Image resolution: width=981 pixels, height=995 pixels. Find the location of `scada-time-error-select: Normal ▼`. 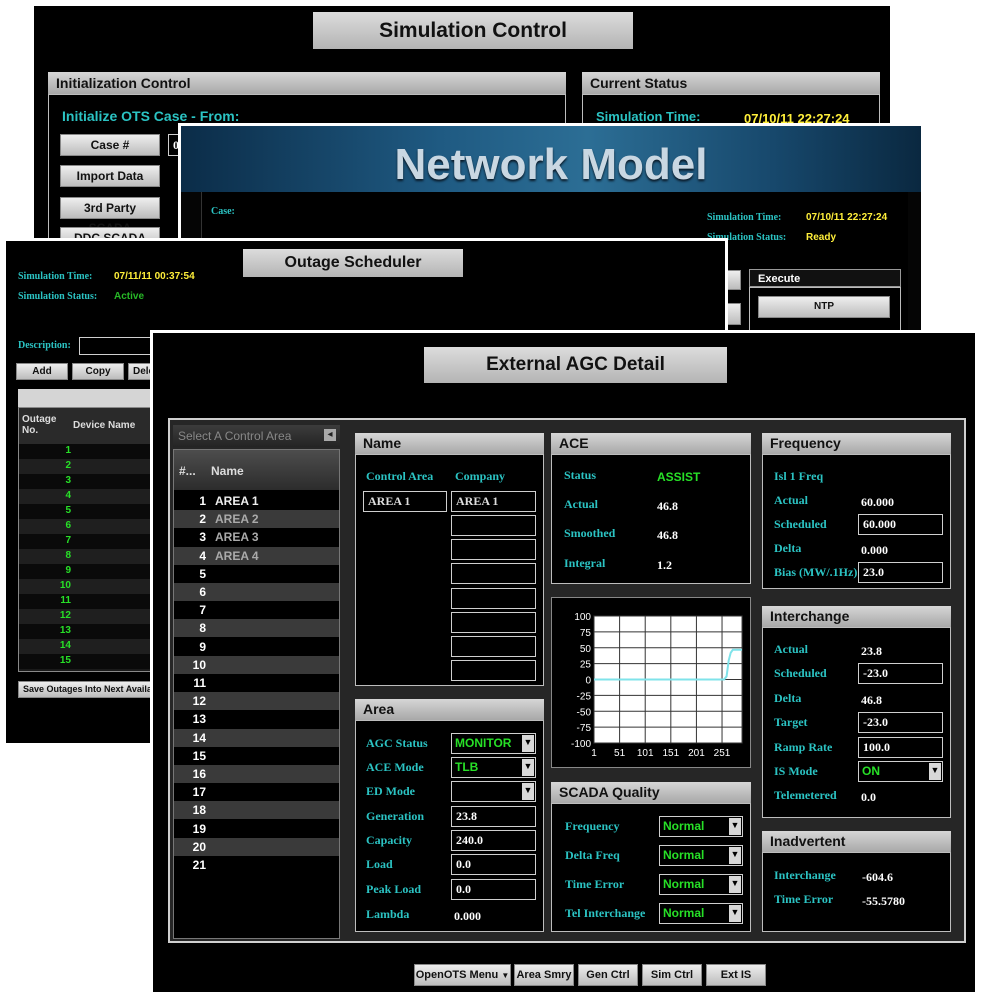

scada-time-error-select: Normal ▼ is located at coordinates (701, 884).